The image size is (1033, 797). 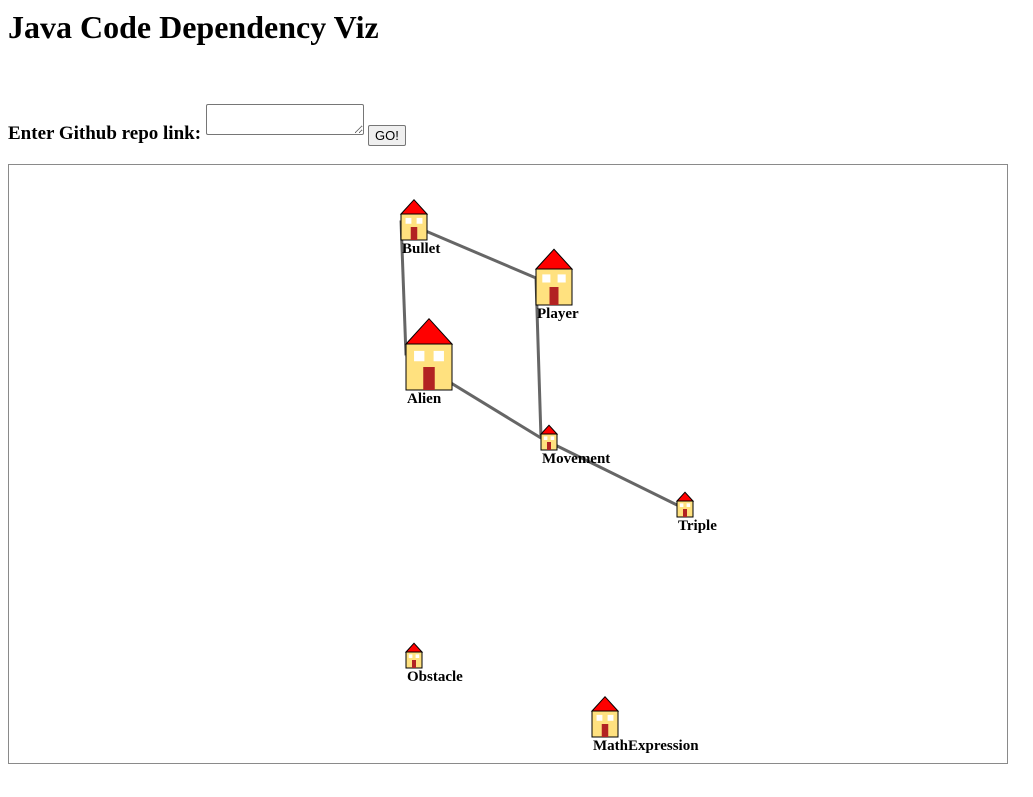 What do you see at coordinates (558, 314) in the screenshot?
I see `class-node-label: Player` at bounding box center [558, 314].